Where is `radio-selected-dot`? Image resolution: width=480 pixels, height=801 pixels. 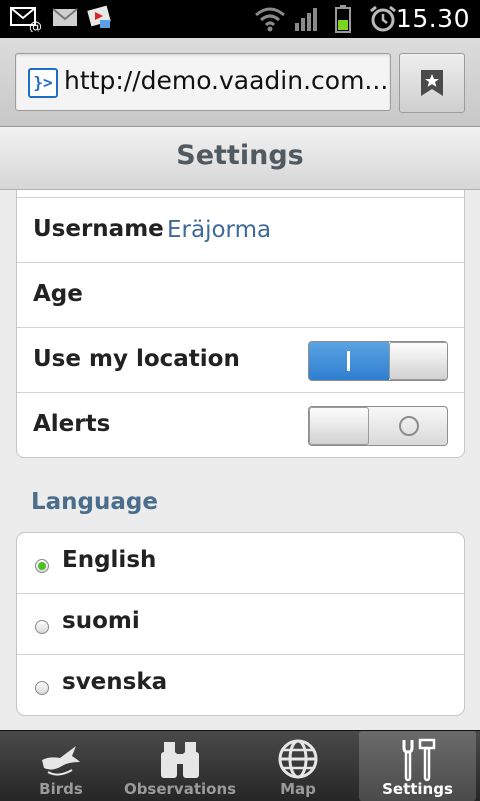
radio-selected-dot is located at coordinates (42, 566).